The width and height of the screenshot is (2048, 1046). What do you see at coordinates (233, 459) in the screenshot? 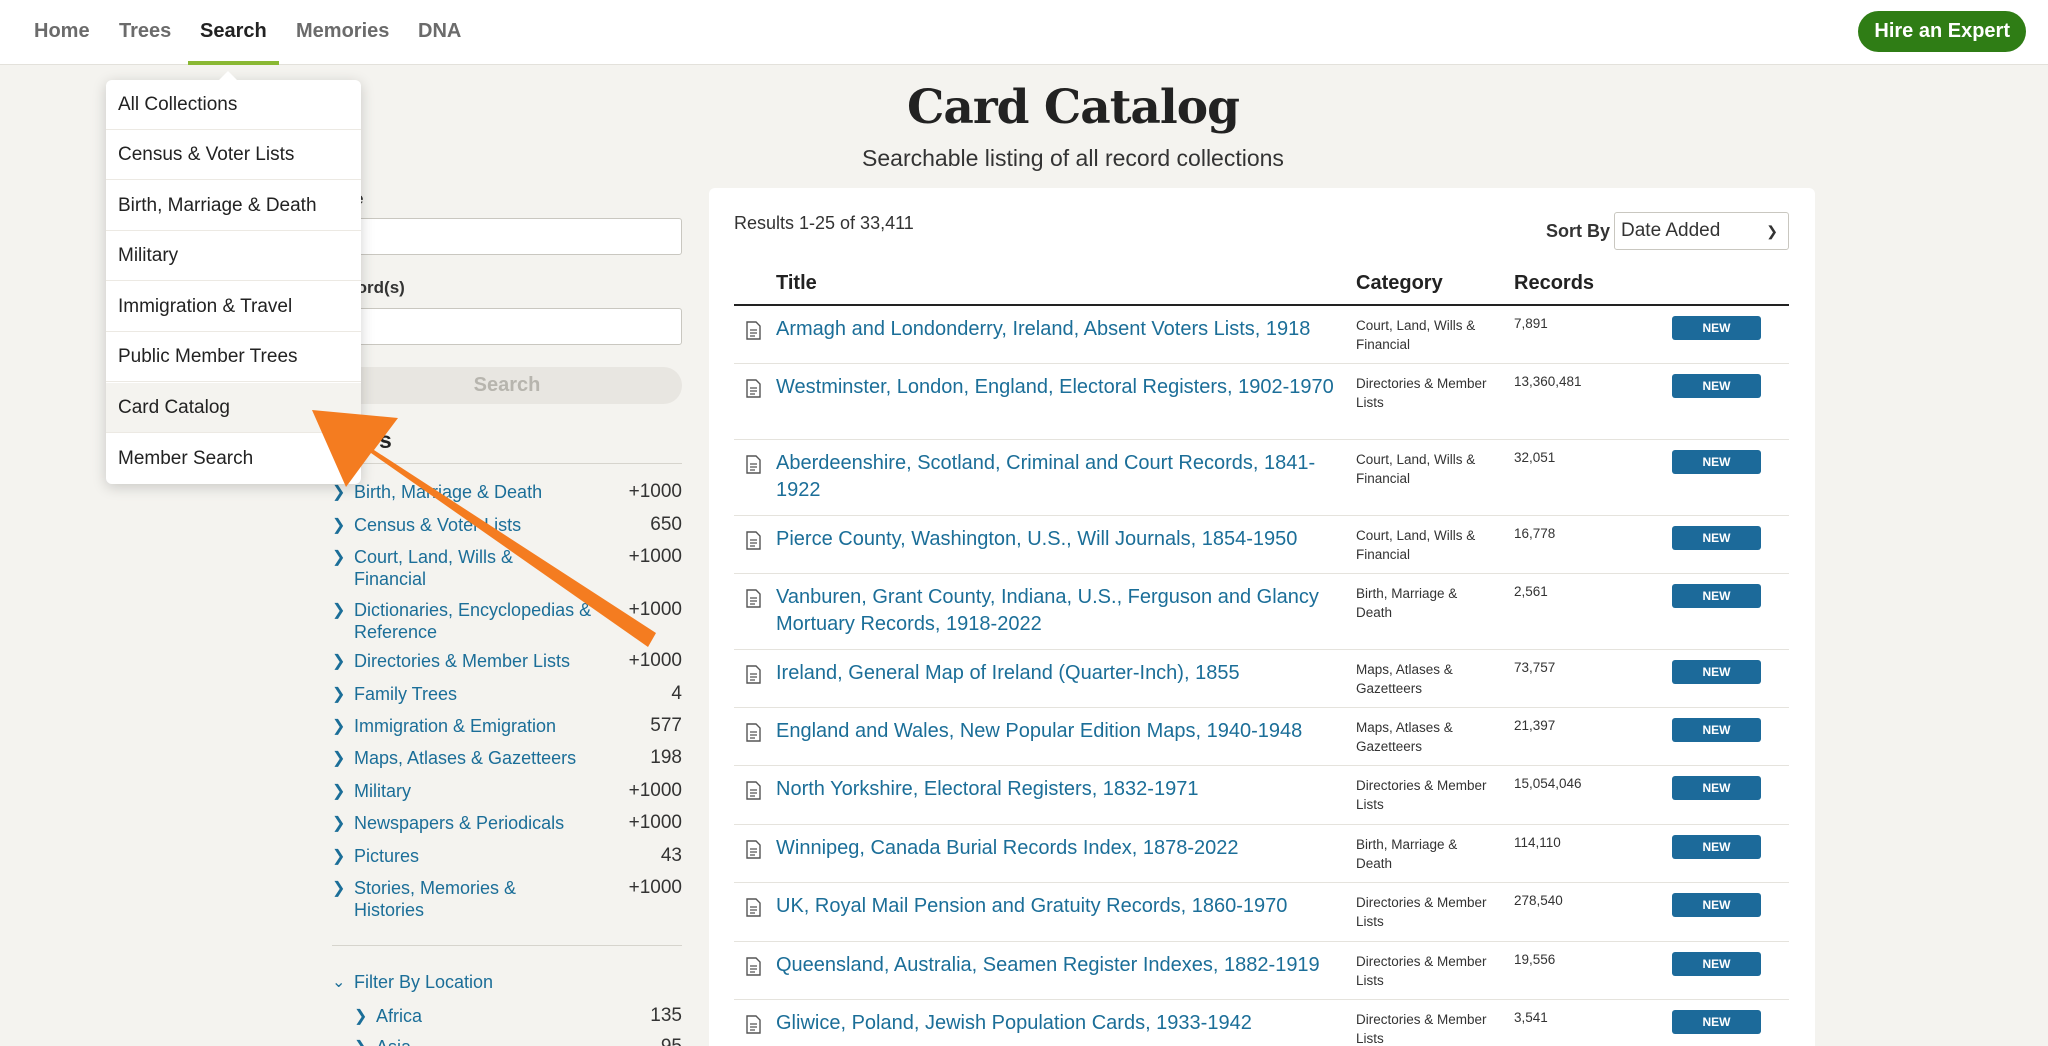
I see `menu-item-member-search: Member Search` at bounding box center [233, 459].